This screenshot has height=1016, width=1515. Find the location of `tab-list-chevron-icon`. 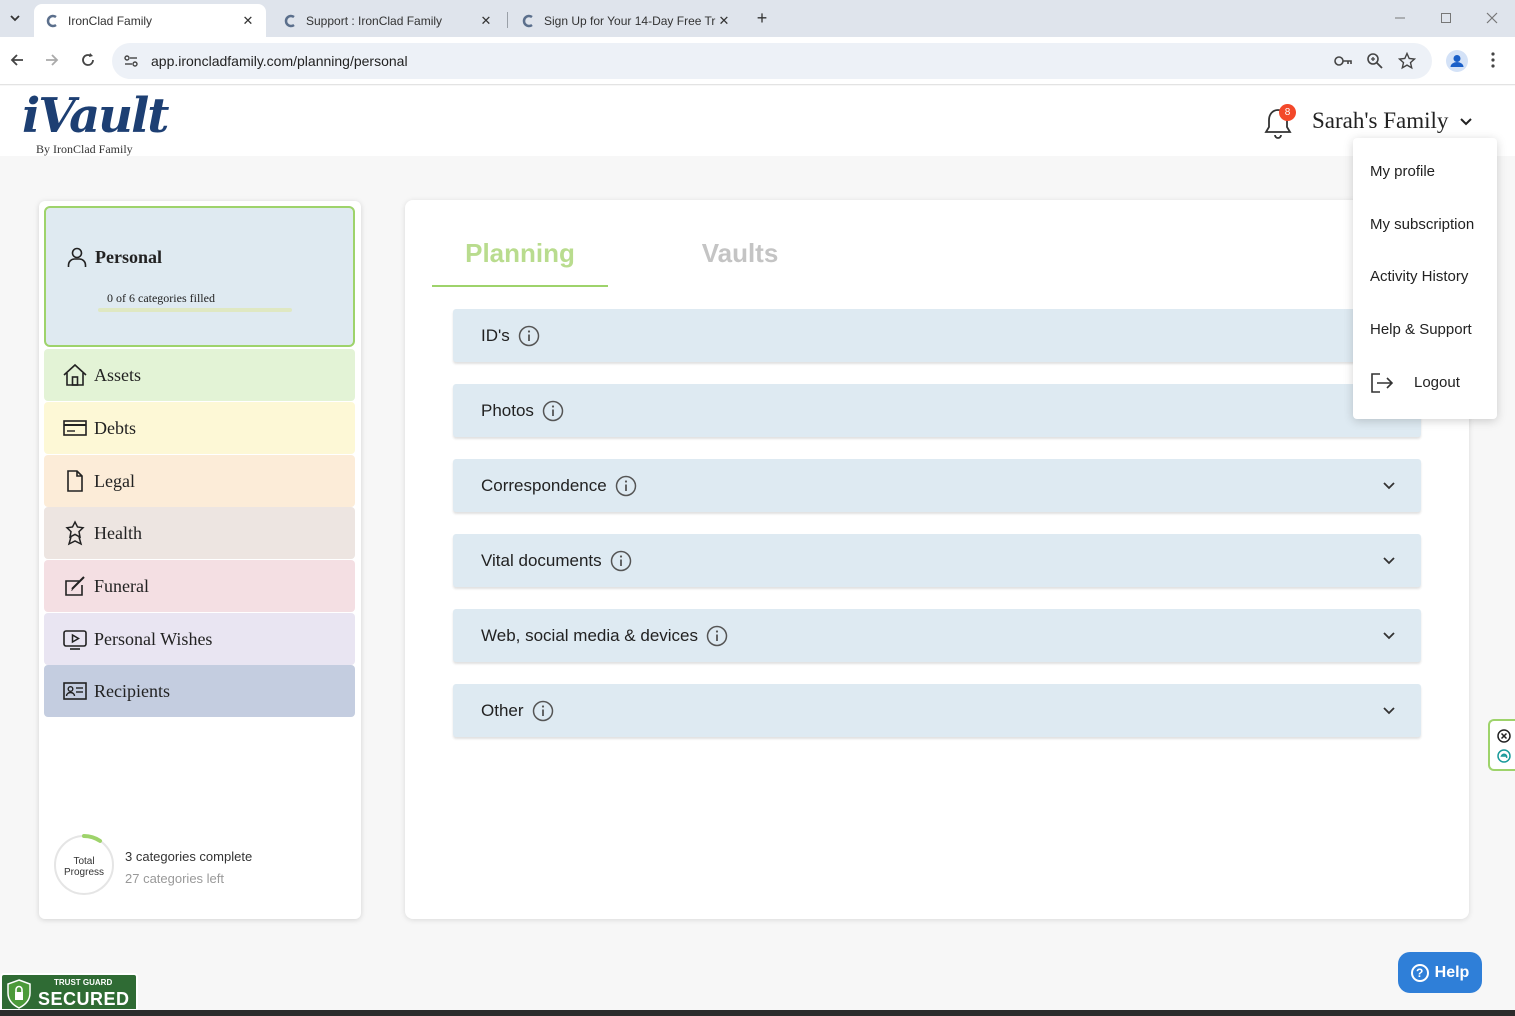

tab-list-chevron-icon is located at coordinates (15, 18).